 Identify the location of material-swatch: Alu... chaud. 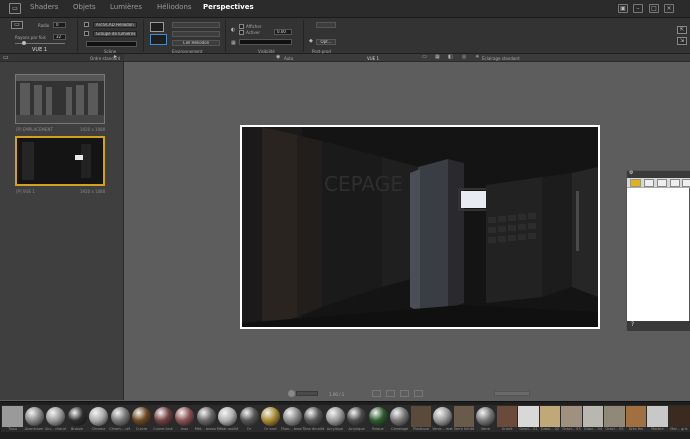
(55, 418).